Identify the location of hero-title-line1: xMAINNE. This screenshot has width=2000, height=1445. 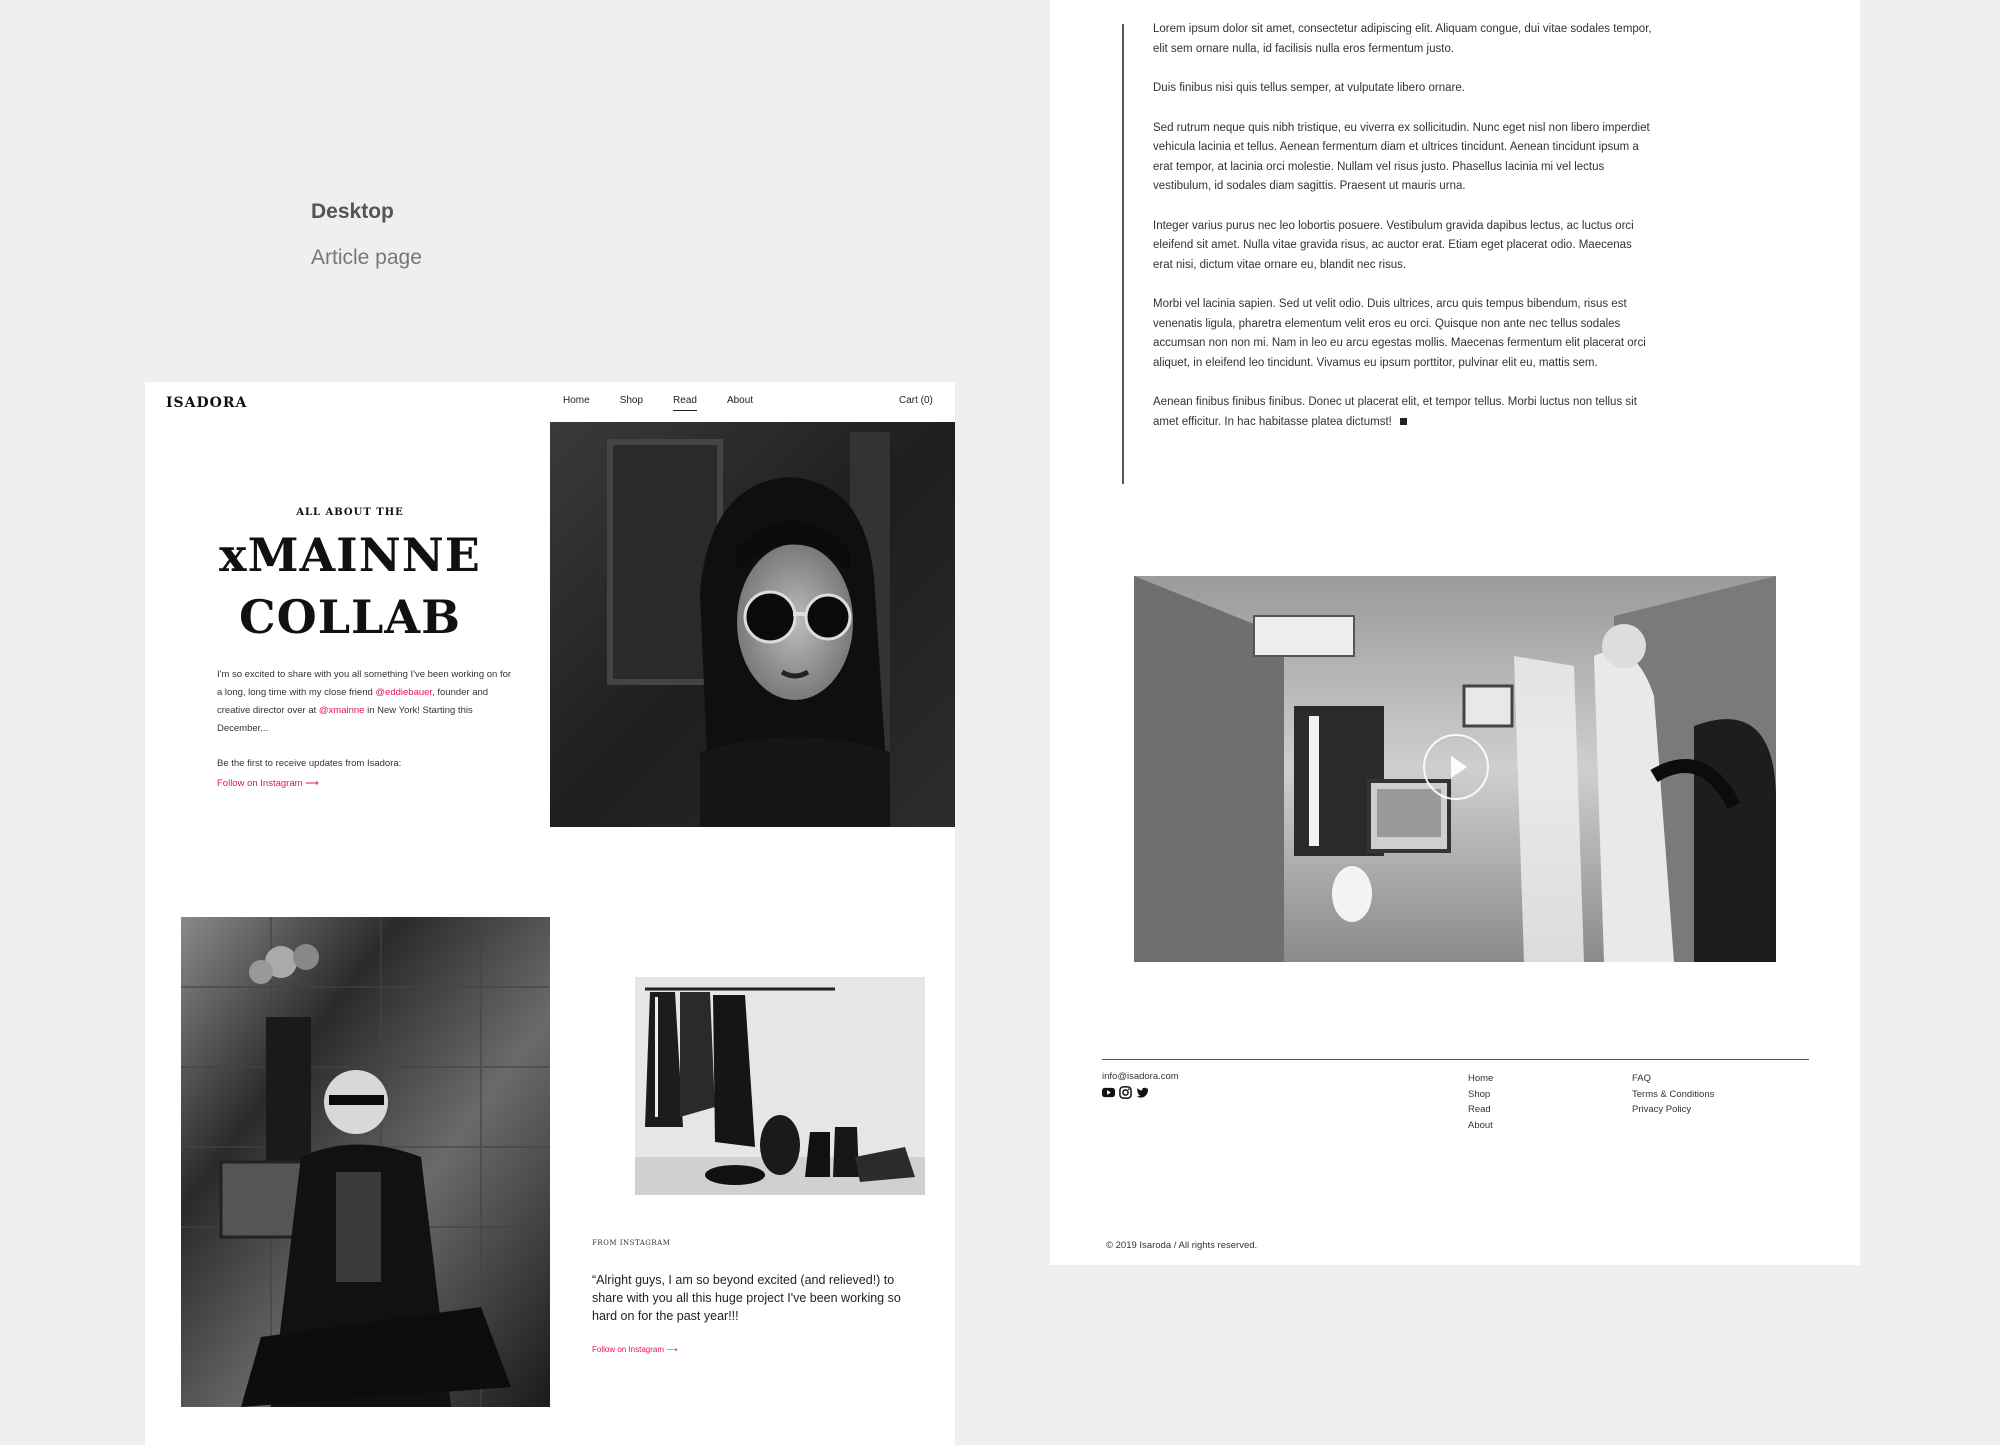
(350, 555).